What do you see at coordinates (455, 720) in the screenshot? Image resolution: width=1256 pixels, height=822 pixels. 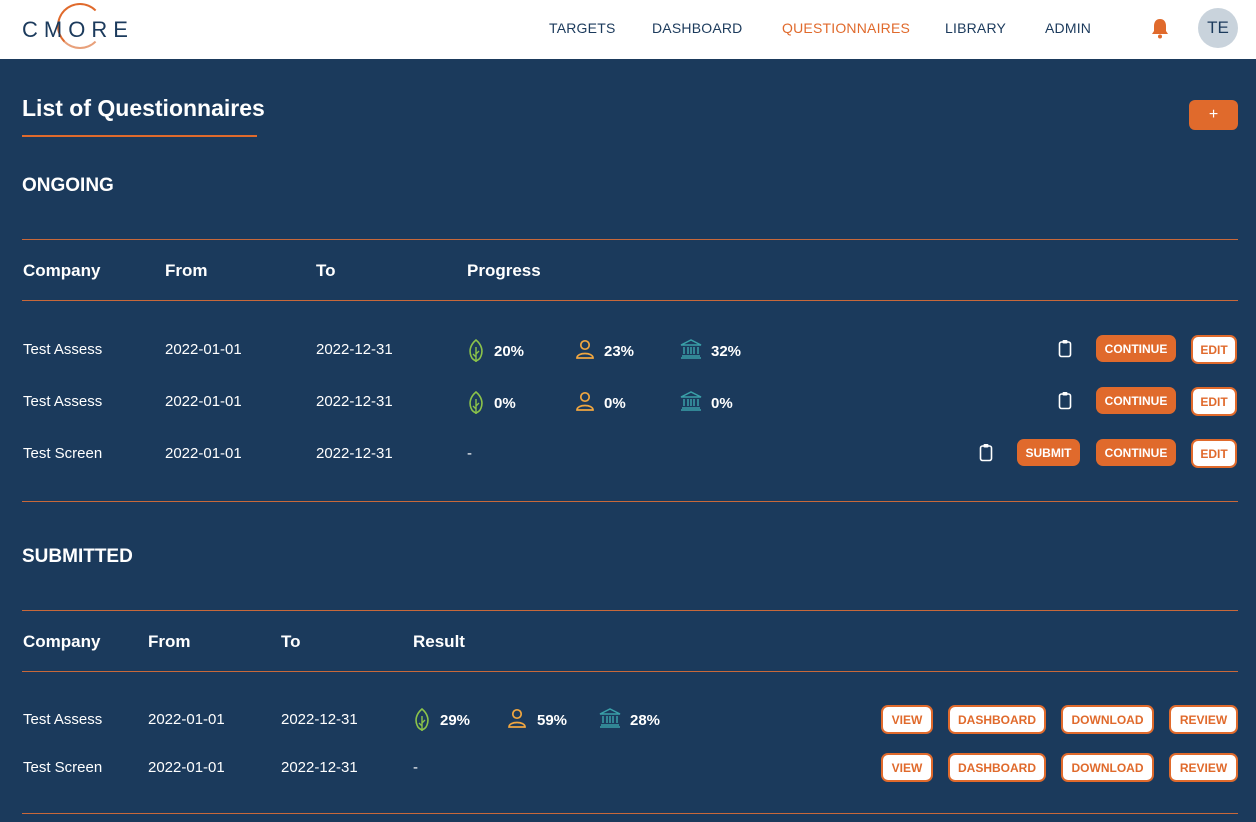 I see `submitted-row1-env-pct: 29%` at bounding box center [455, 720].